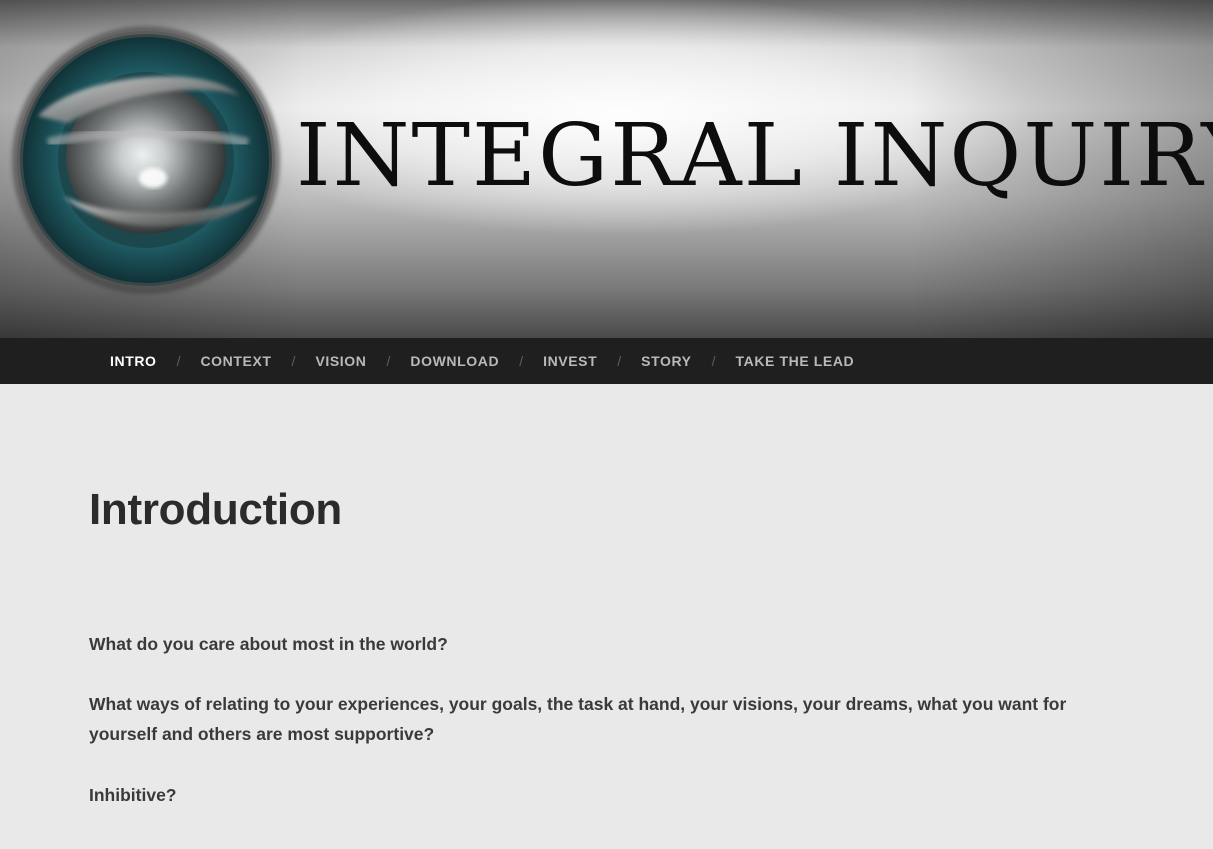  I want to click on site-logo-text: INTEGRAL INQUIRY, so click(754, 156).